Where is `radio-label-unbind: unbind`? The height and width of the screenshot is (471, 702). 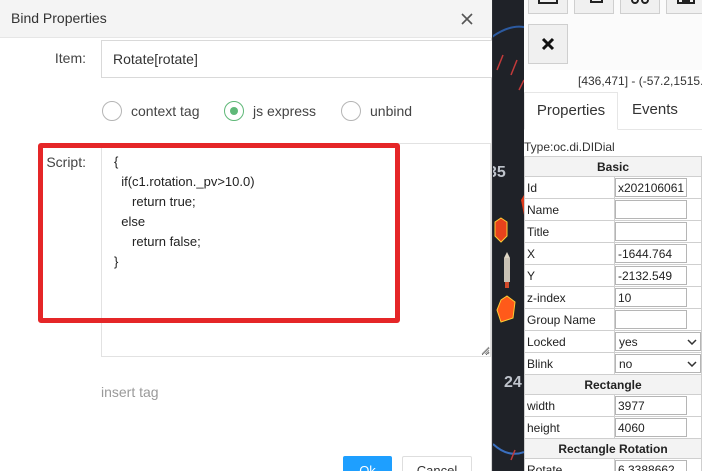 radio-label-unbind: unbind is located at coordinates (391, 111).